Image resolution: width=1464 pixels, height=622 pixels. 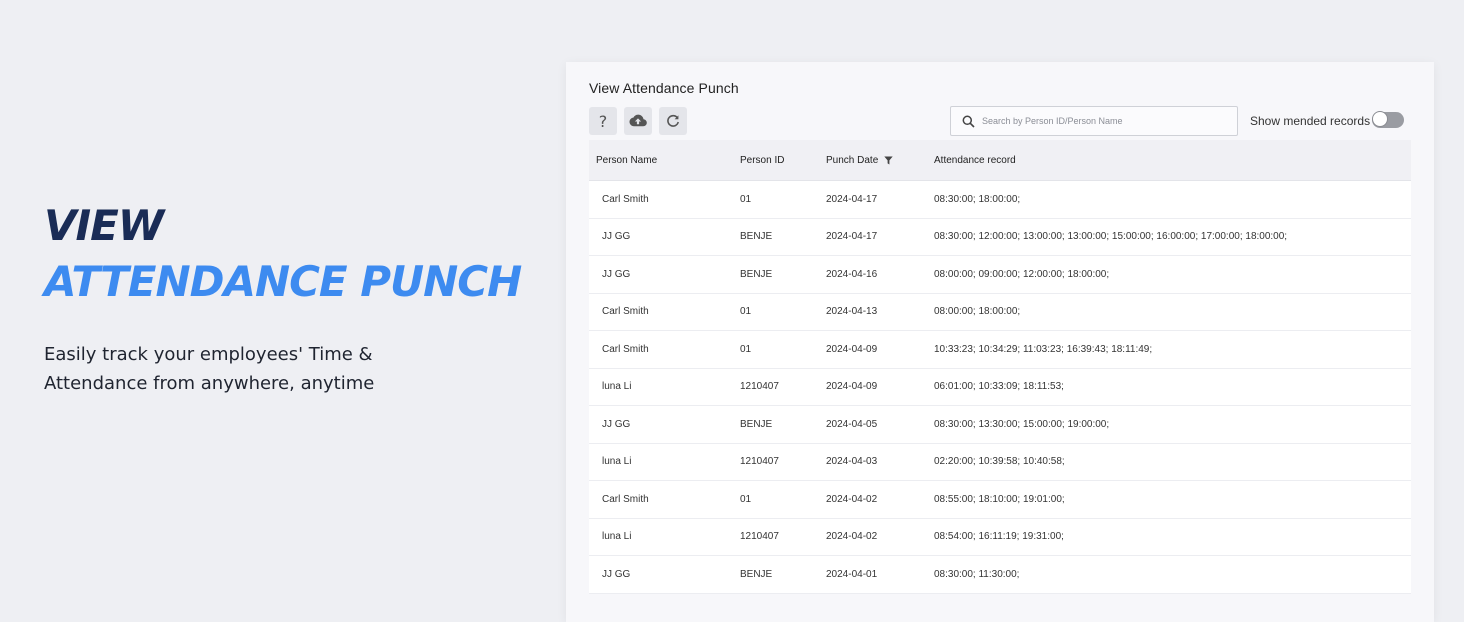 What do you see at coordinates (852, 160) in the screenshot?
I see `punch-date-label: Punch Date` at bounding box center [852, 160].